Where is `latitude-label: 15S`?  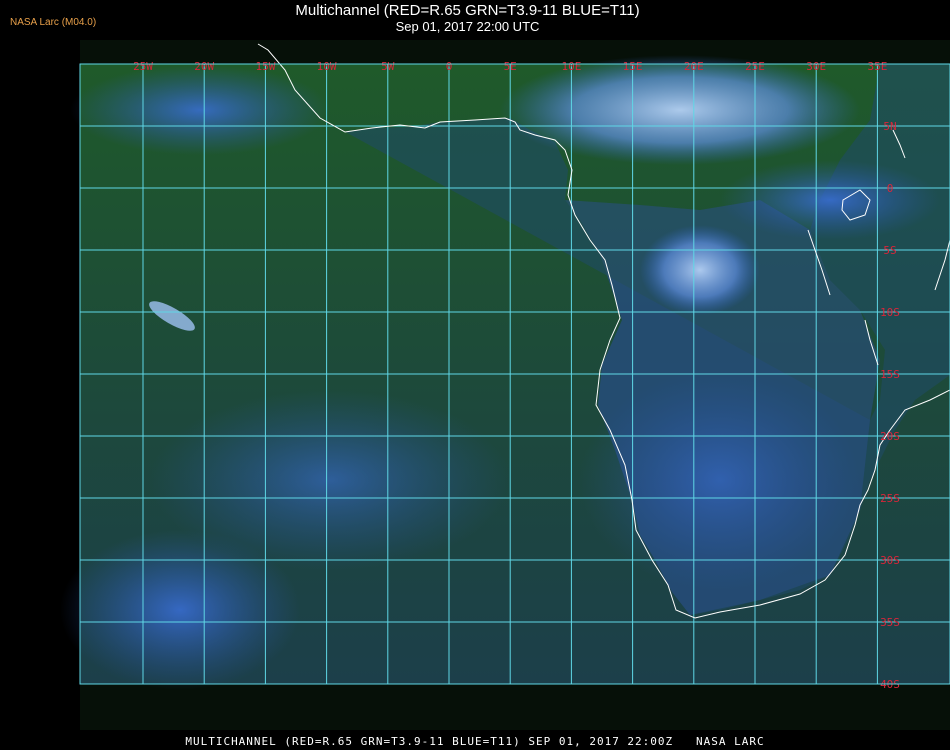
latitude-label: 15S is located at coordinates (890, 374).